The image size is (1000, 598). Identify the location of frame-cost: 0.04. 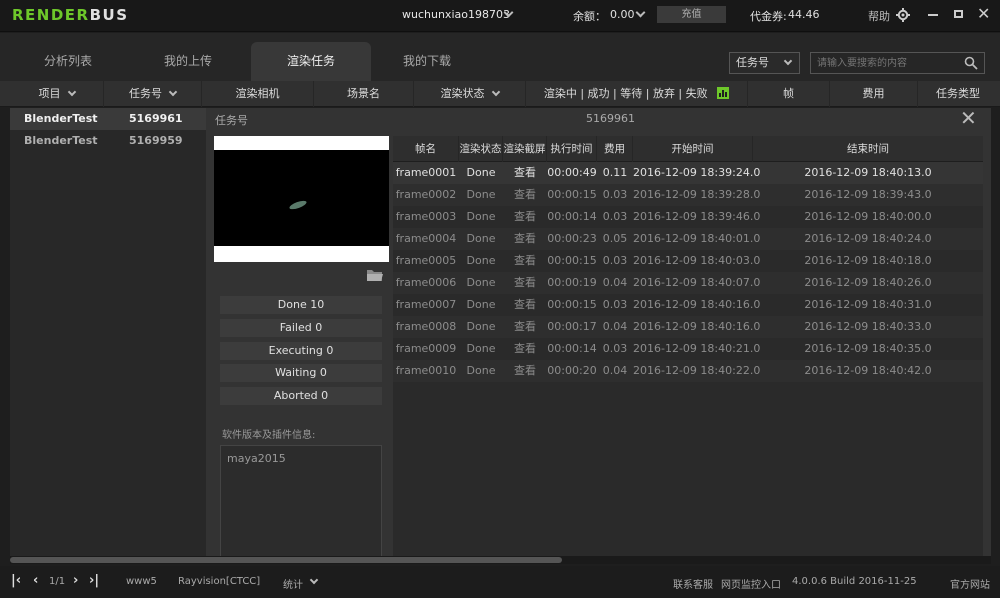
(615, 282).